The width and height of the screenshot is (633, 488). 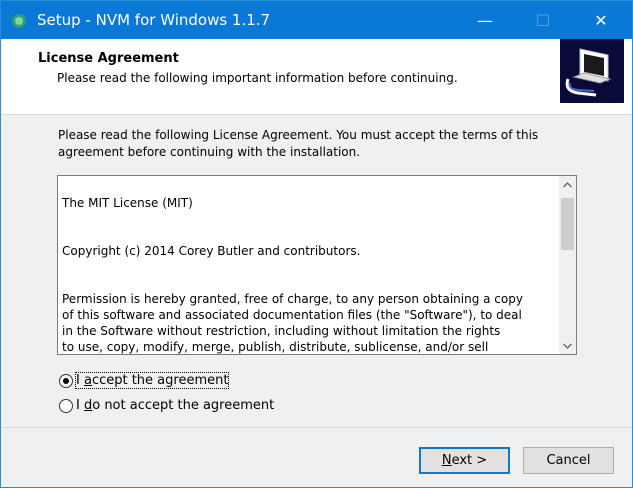 I want to click on cancel-button: Cancel, so click(x=568, y=460).